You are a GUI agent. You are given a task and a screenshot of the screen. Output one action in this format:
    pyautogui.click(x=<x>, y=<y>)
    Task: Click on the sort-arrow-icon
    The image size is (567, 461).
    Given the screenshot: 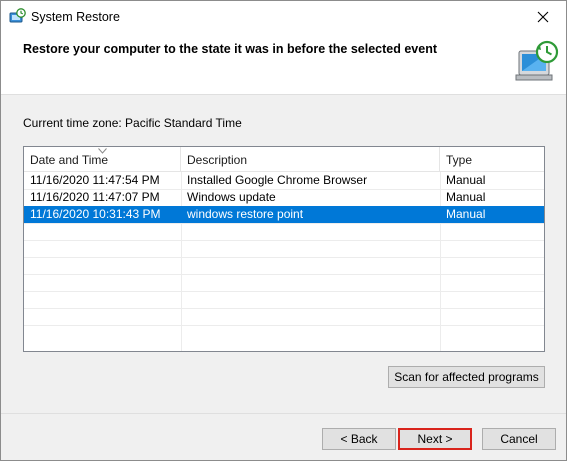 What is the action you would take?
    pyautogui.click(x=102, y=151)
    